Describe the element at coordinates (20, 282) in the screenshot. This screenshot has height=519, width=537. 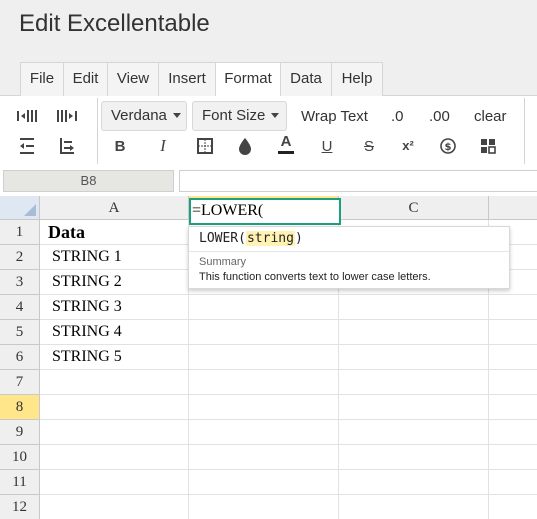
I see `row-header-3: 3` at that location.